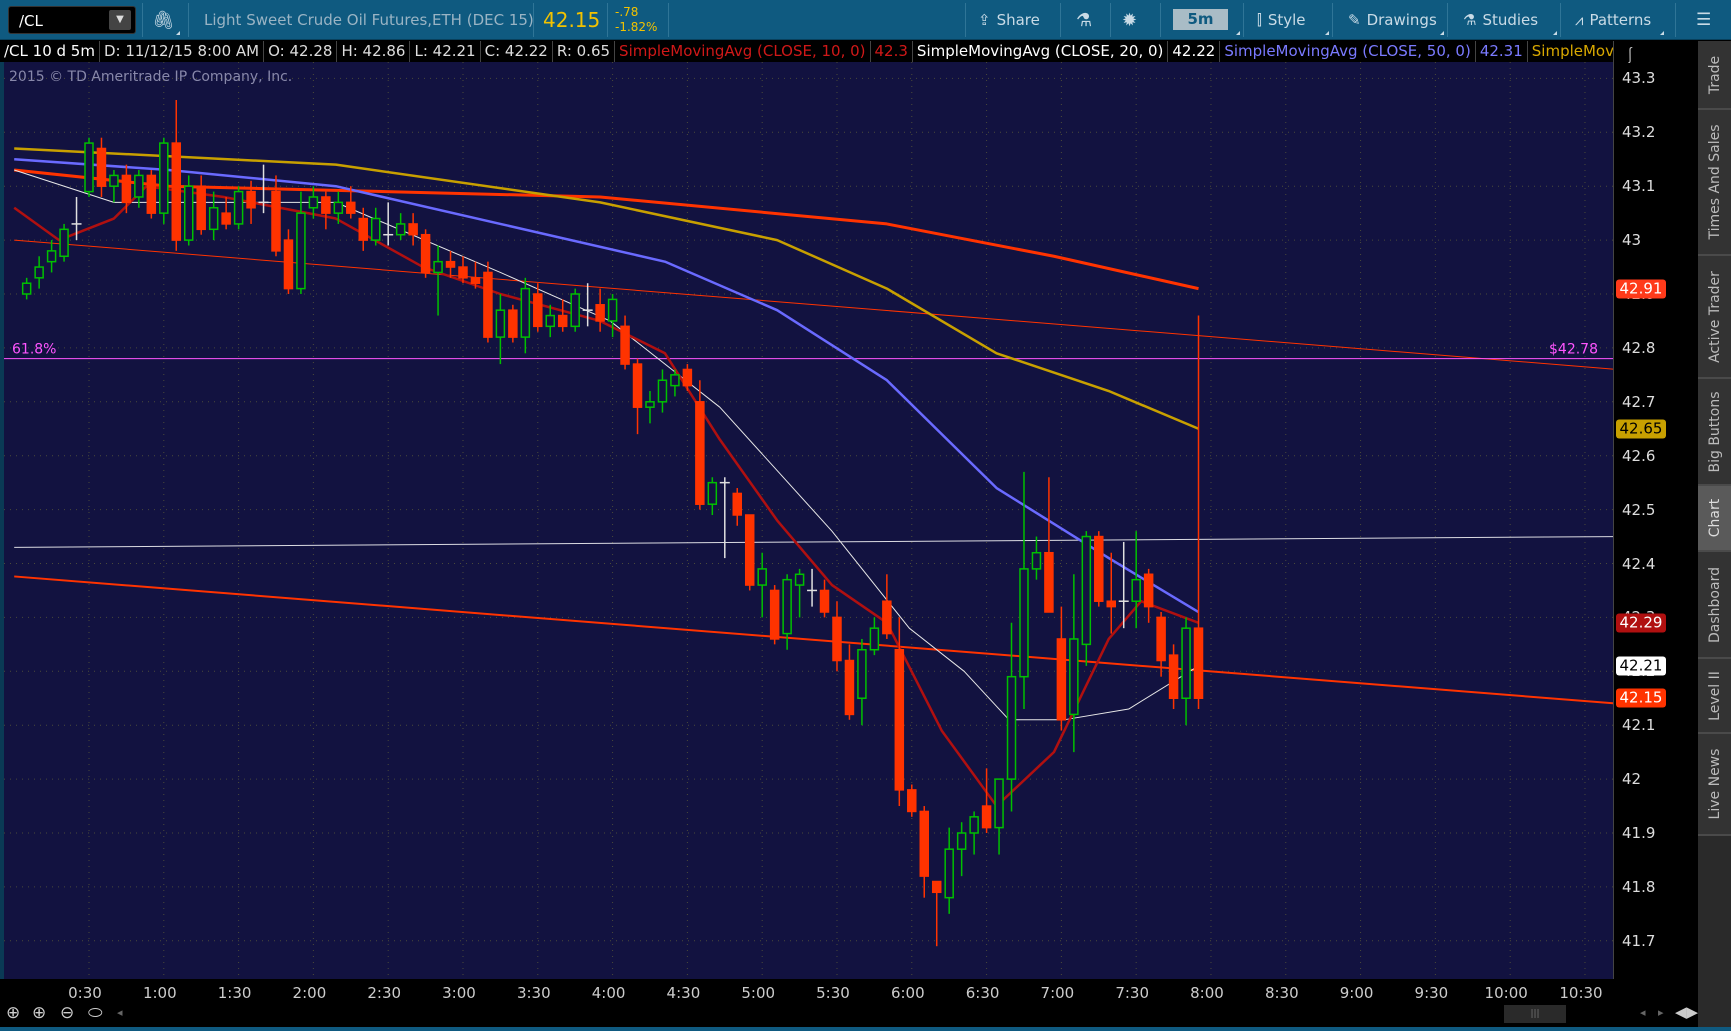  I want to click on bar-close: C: 42.22, so click(517, 51).